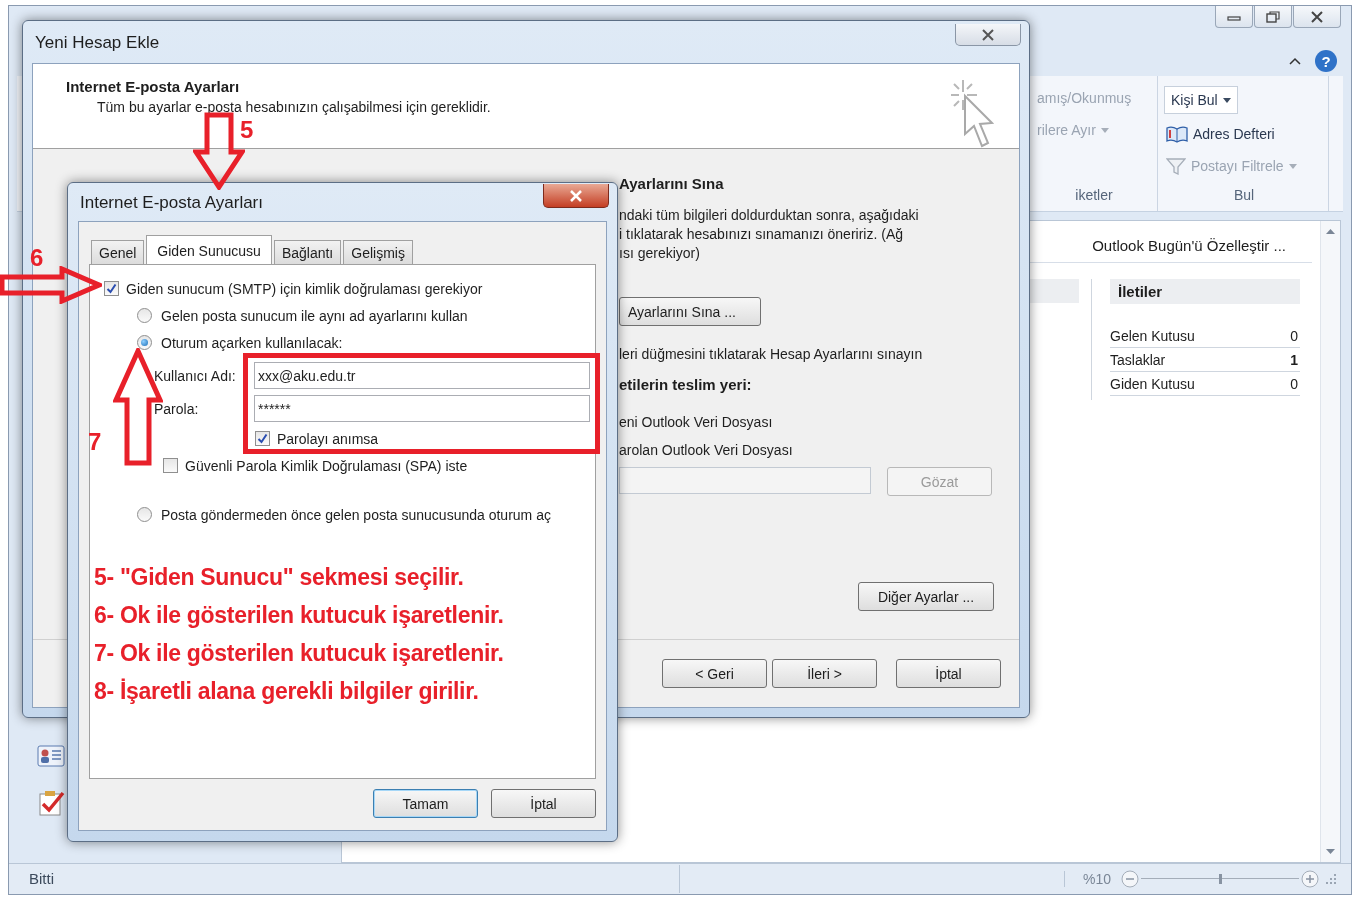 The height and width of the screenshot is (906, 1357). I want to click on radio-label: Oturum açarken kullanılacak:, so click(252, 342).